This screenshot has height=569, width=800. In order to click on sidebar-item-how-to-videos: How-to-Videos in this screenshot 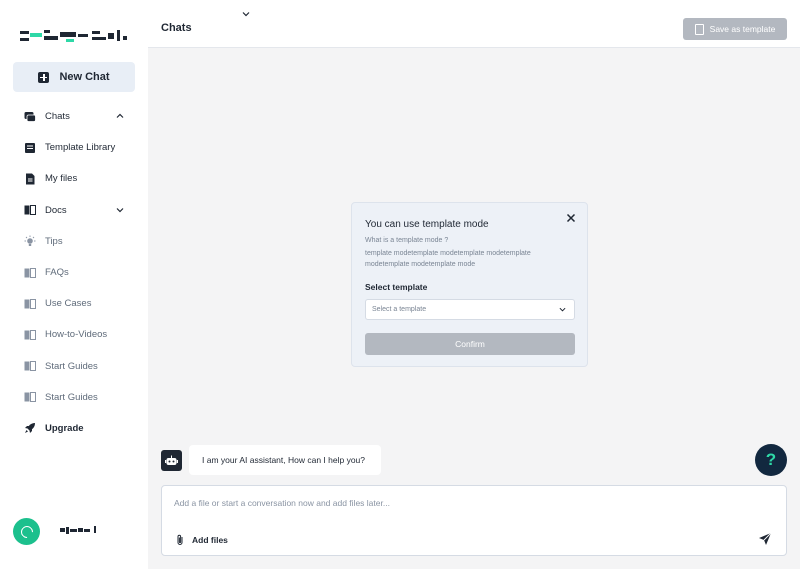, I will do `click(74, 334)`.